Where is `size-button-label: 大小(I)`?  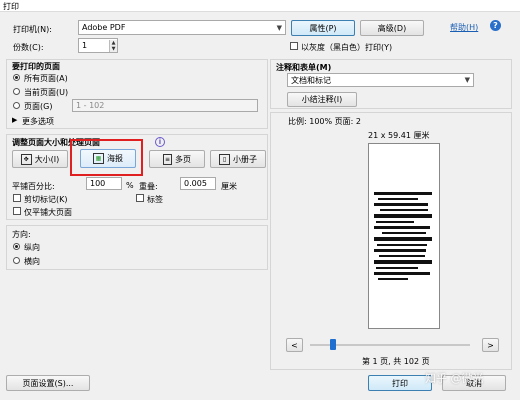
size-button-label: 大小(I) is located at coordinates (47, 159).